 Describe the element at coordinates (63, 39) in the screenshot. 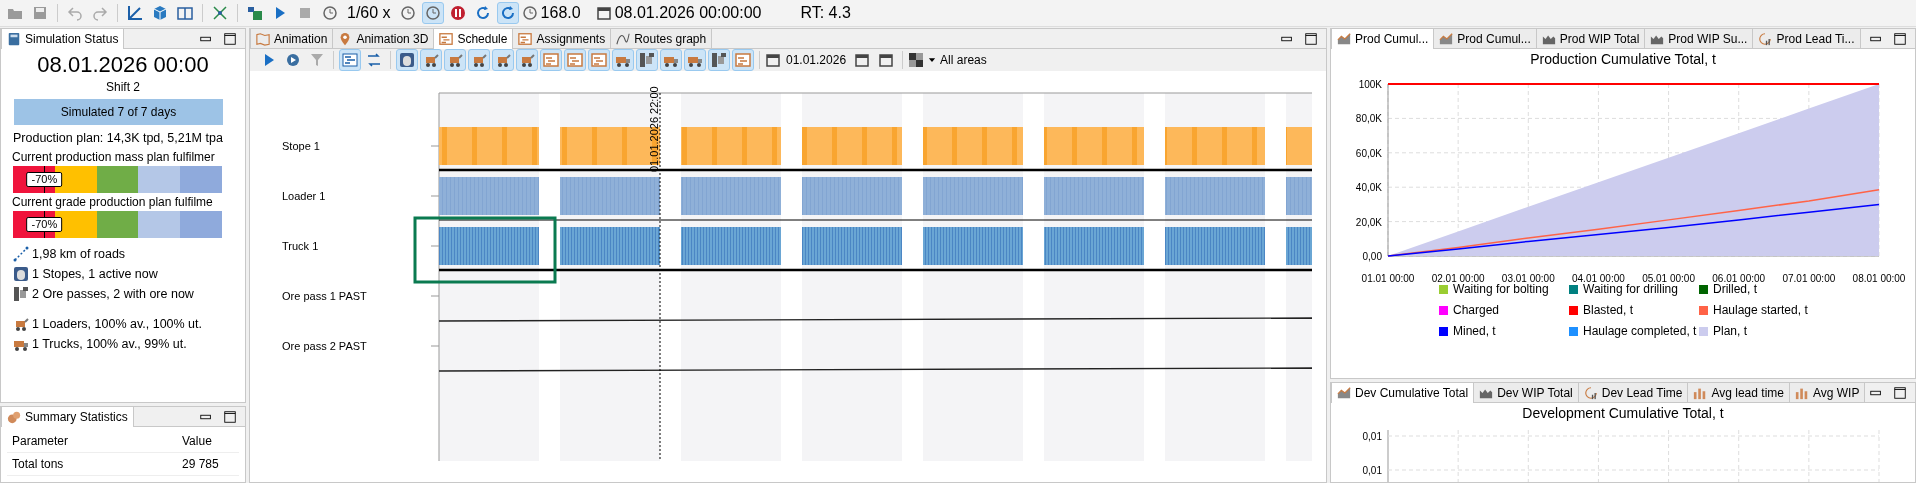

I see `tab: Simulation Status` at that location.